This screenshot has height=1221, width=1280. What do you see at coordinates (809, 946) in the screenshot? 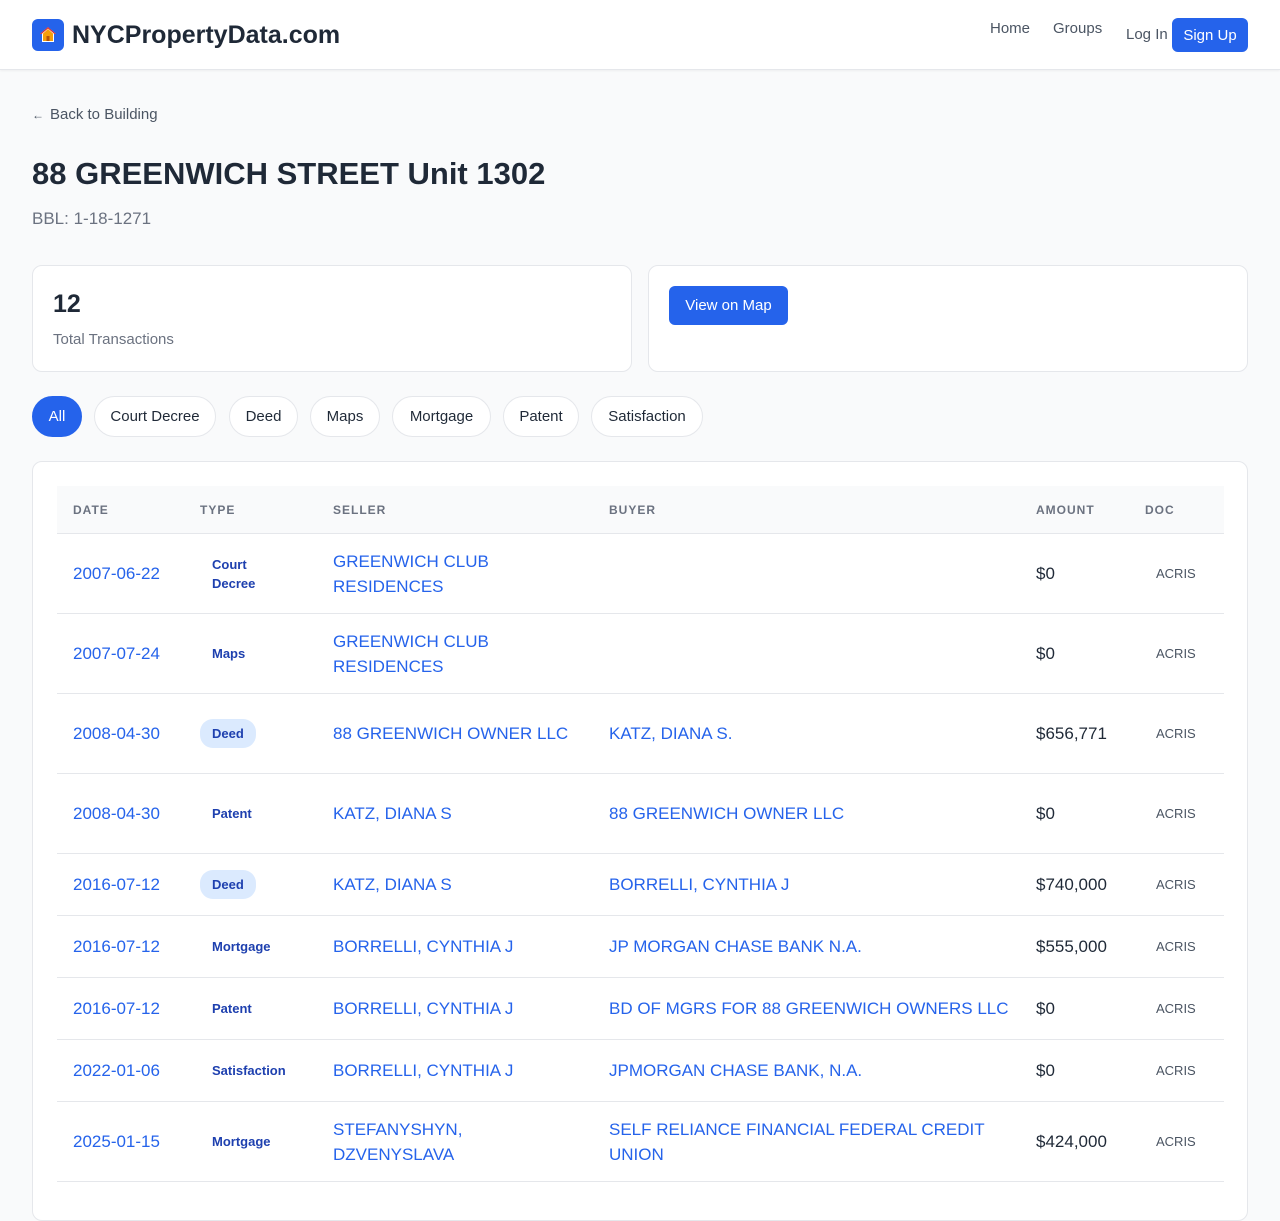
I see `buyer-link: JP MORGAN CHASE BANK N.A.` at bounding box center [809, 946].